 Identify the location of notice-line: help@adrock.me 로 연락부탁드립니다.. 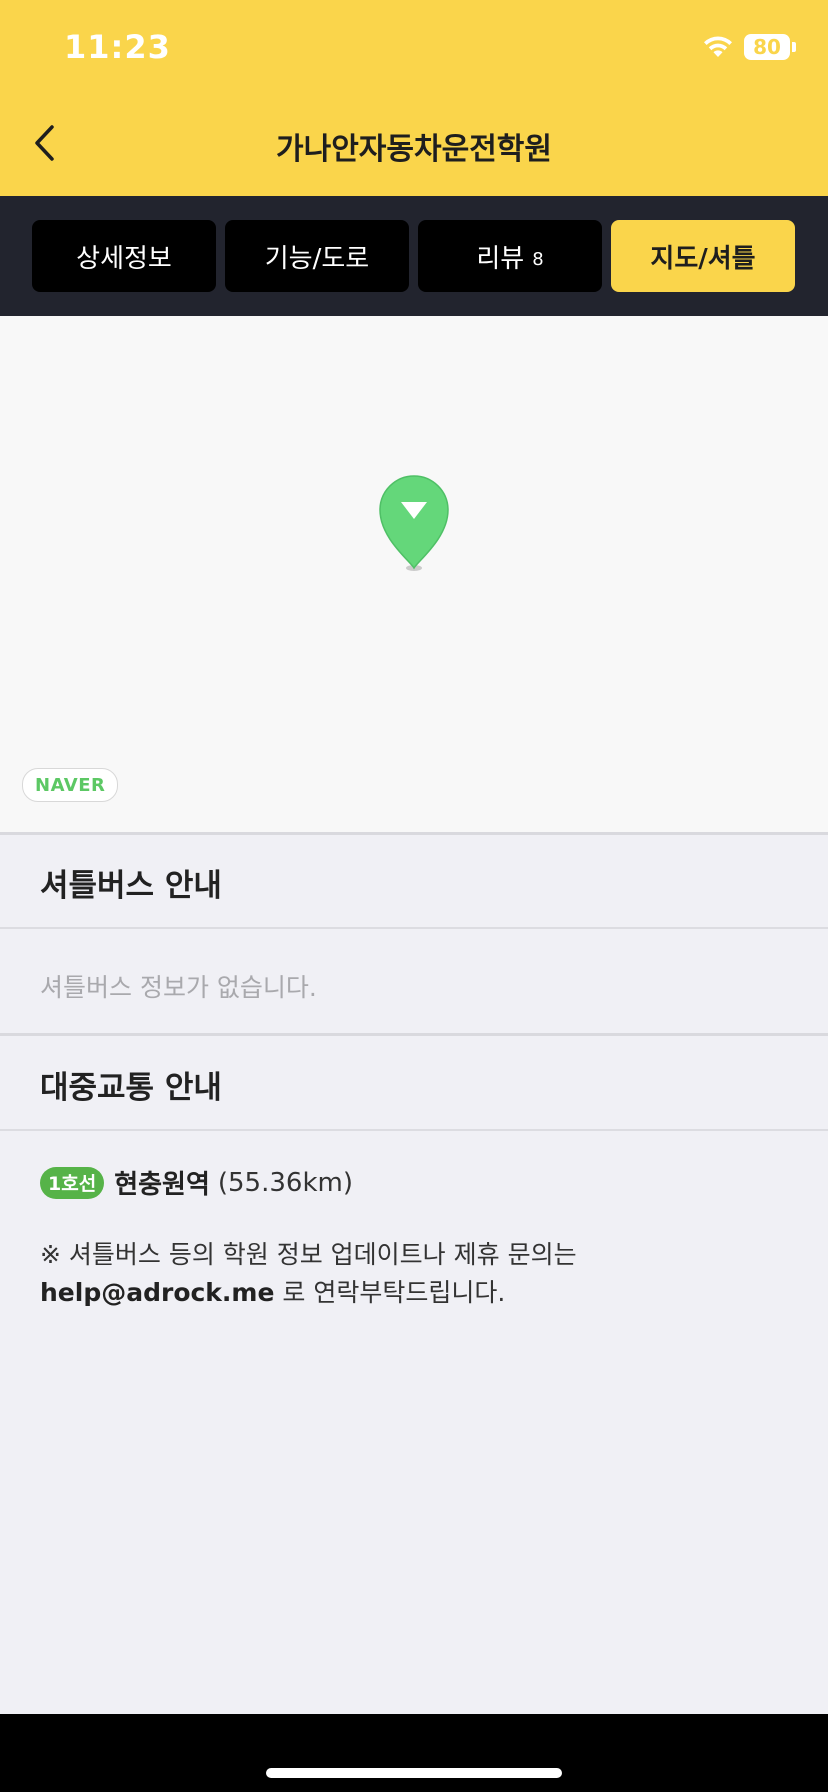
(420, 1293).